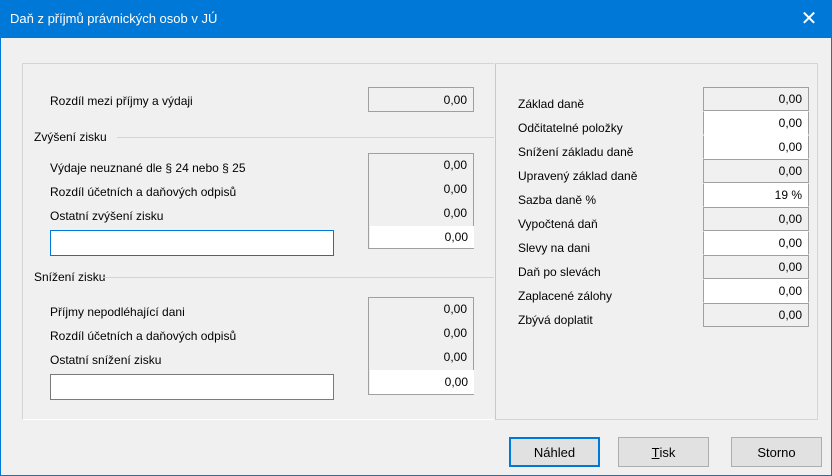 The image size is (832, 476). What do you see at coordinates (551, 104) in the screenshot?
I see `right-row-label: Základ daně` at bounding box center [551, 104].